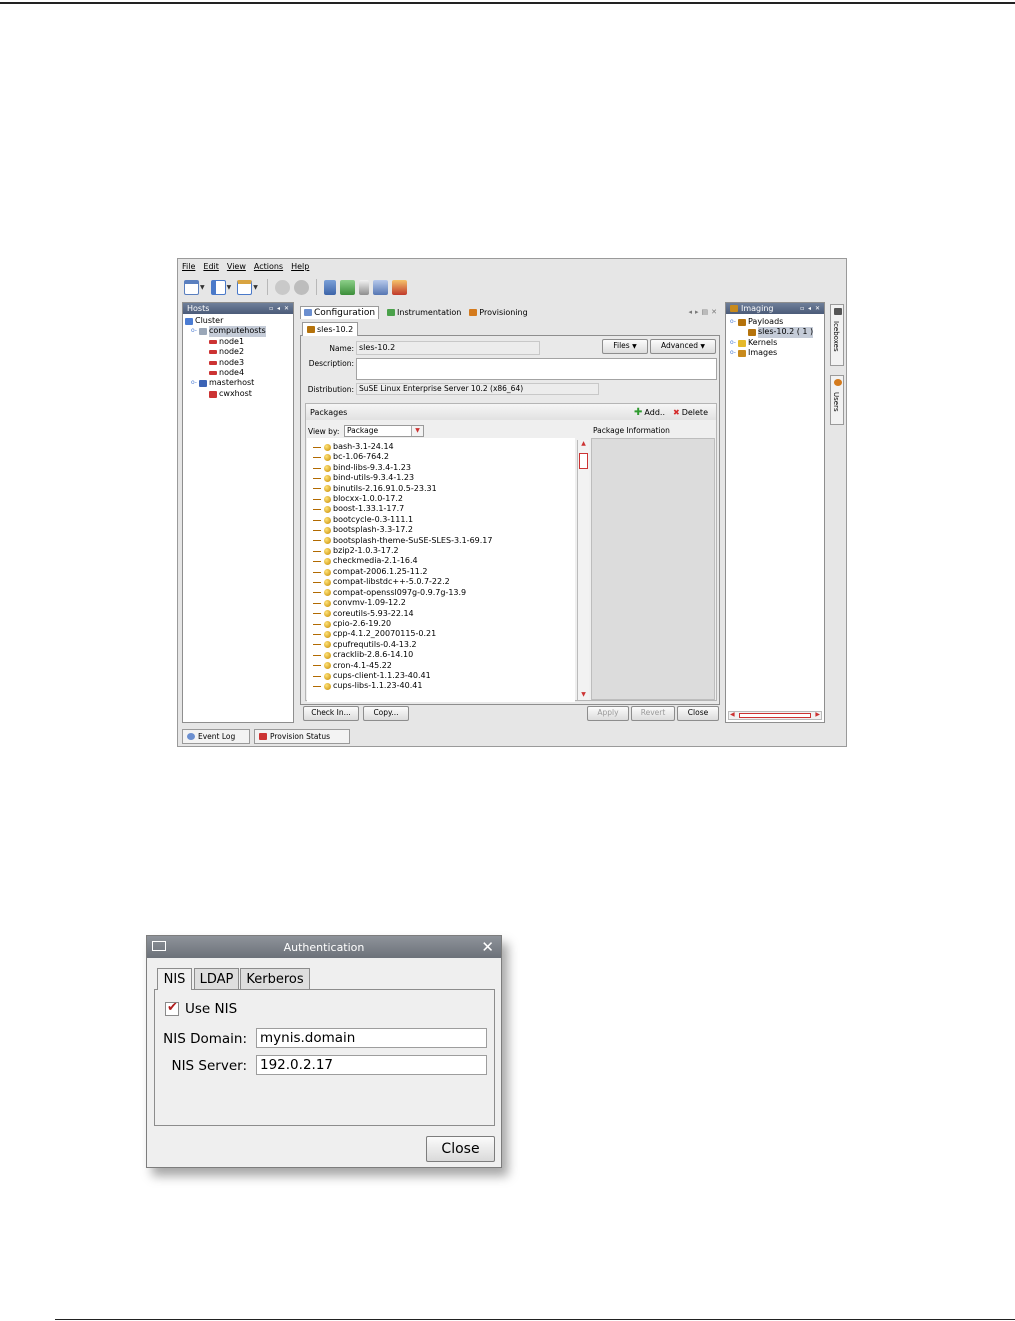 The width and height of the screenshot is (1015, 1321). What do you see at coordinates (216, 978) in the screenshot?
I see `tab-ldap: LDAP` at bounding box center [216, 978].